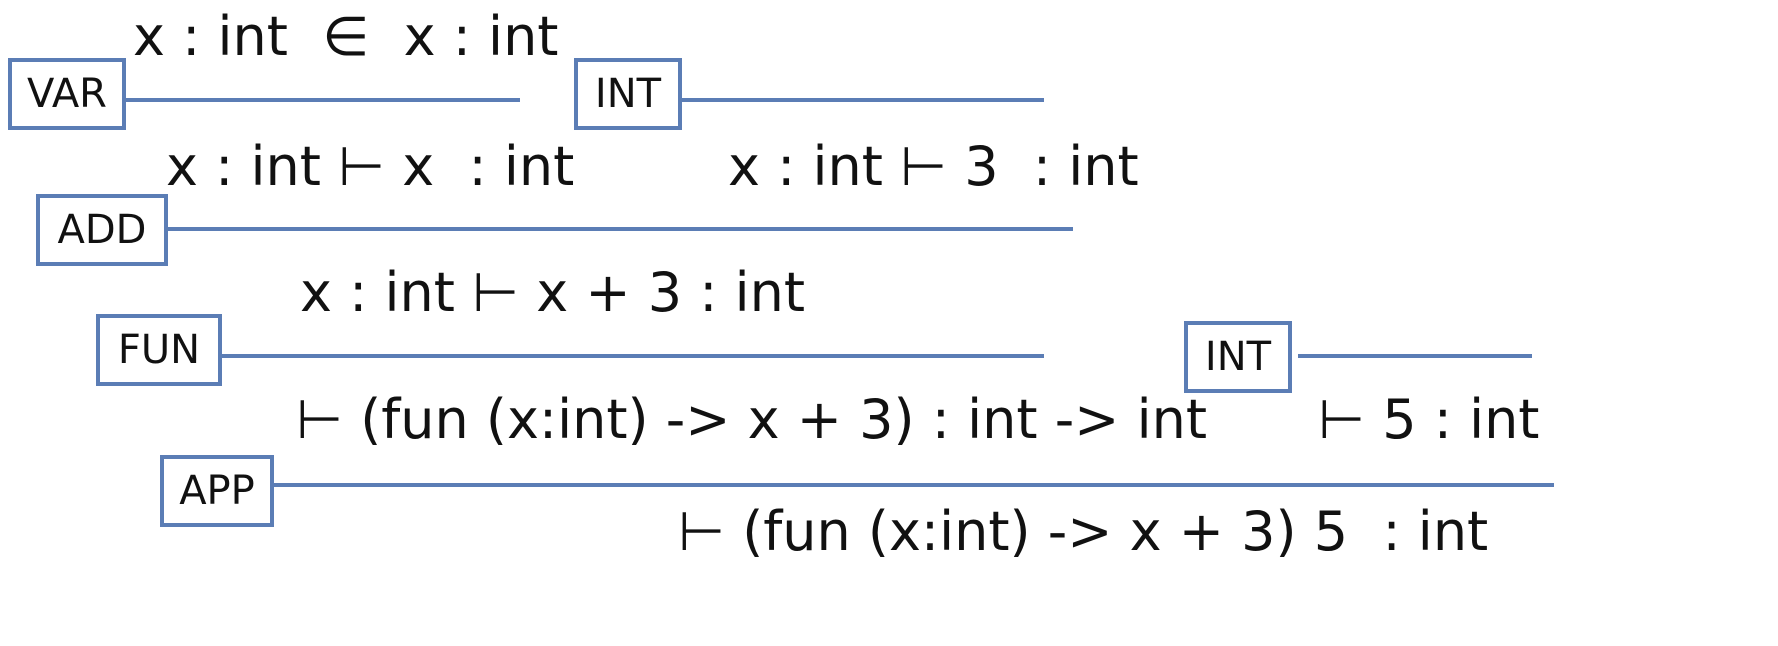 Image resolution: width=1778 pixels, height=646 pixels. Describe the element at coordinates (628, 94) in the screenshot. I see `int-rule-label-1: INT` at that location.